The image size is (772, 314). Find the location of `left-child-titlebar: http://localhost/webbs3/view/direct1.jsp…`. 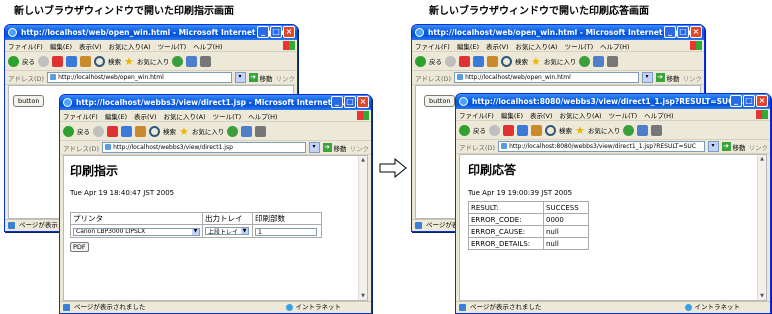

left-child-titlebar: http://localhost/webbs3/view/direct1.jsp… is located at coordinates (215, 102).